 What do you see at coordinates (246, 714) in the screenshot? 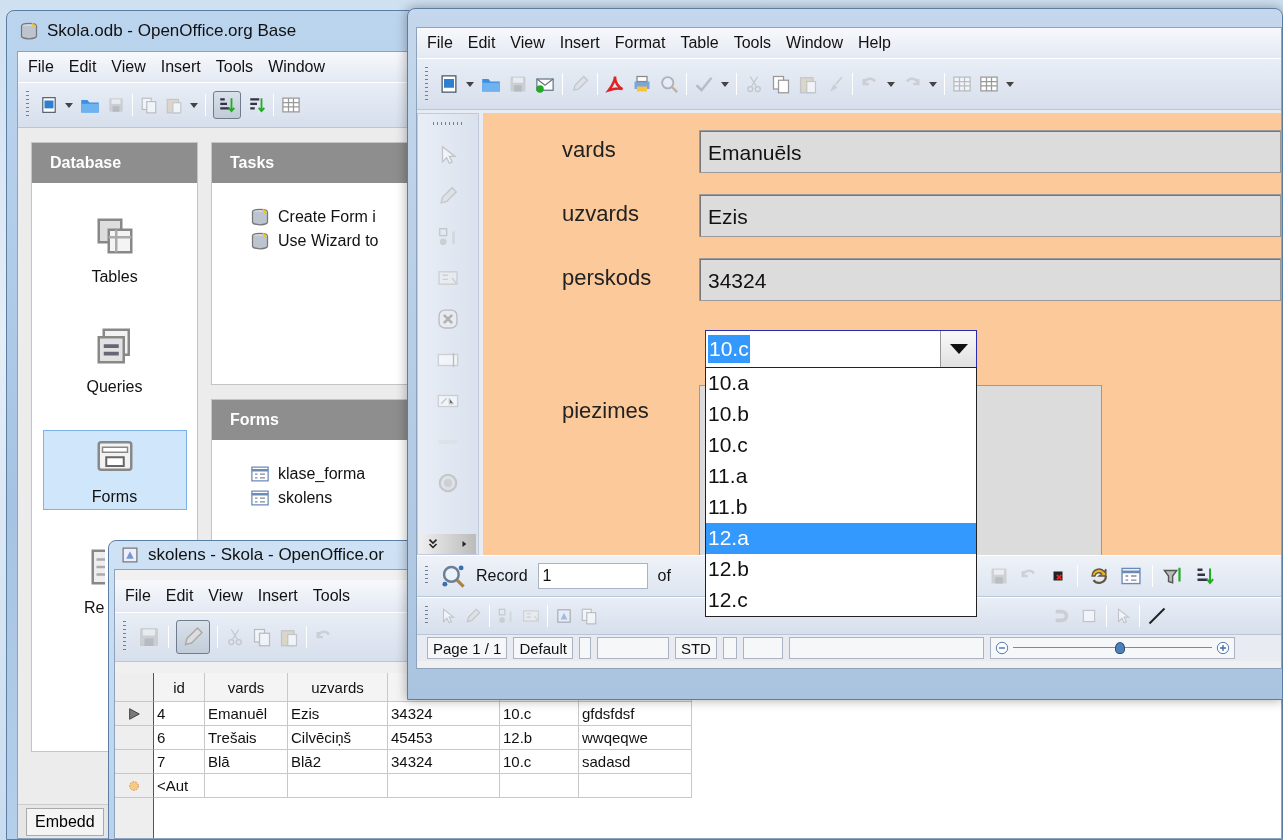
I see `table-cell: Emanuēl` at bounding box center [246, 714].